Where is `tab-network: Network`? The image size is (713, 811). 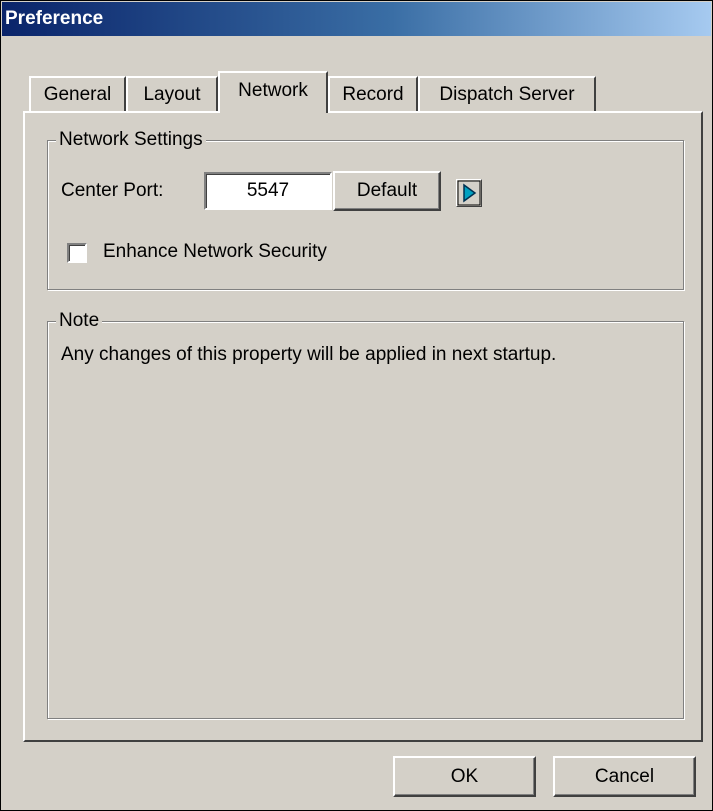 tab-network: Network is located at coordinates (273, 92).